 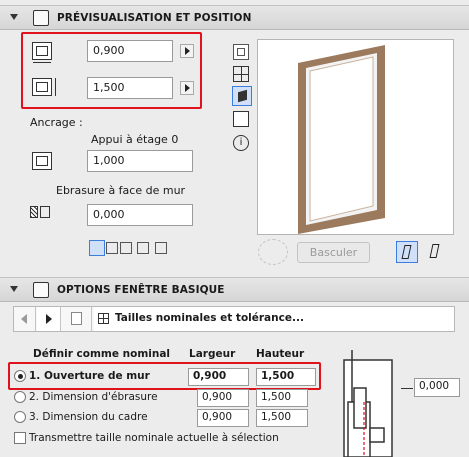 What do you see at coordinates (102, 354) in the screenshot?
I see `nominal-header-label: Définir comme nominal` at bounding box center [102, 354].